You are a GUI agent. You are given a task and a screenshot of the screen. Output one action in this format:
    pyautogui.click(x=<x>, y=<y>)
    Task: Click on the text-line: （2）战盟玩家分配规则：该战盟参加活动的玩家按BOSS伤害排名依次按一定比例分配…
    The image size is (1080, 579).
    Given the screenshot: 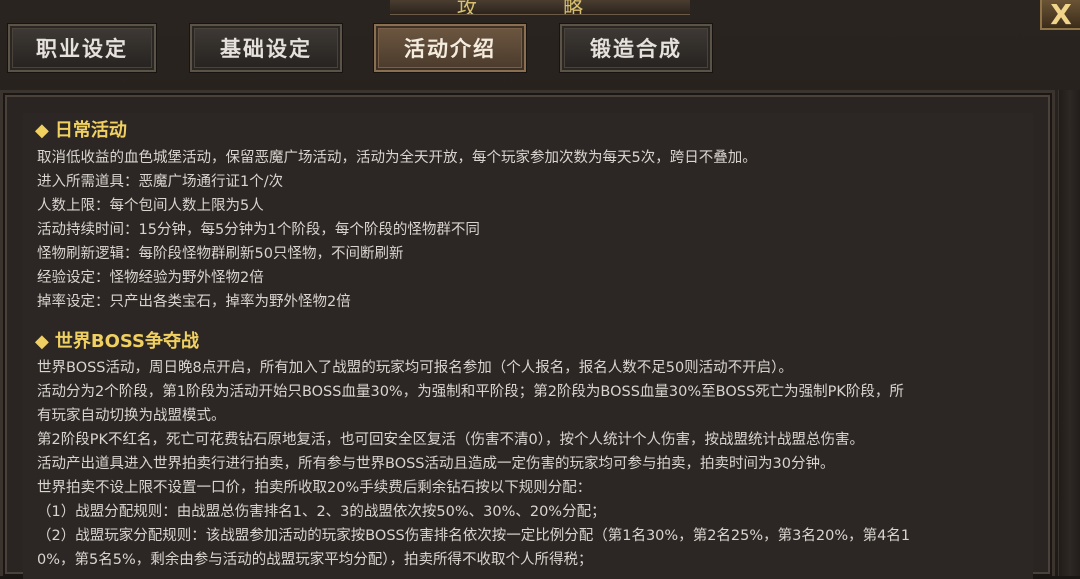 What is the action you would take?
    pyautogui.click(x=474, y=536)
    